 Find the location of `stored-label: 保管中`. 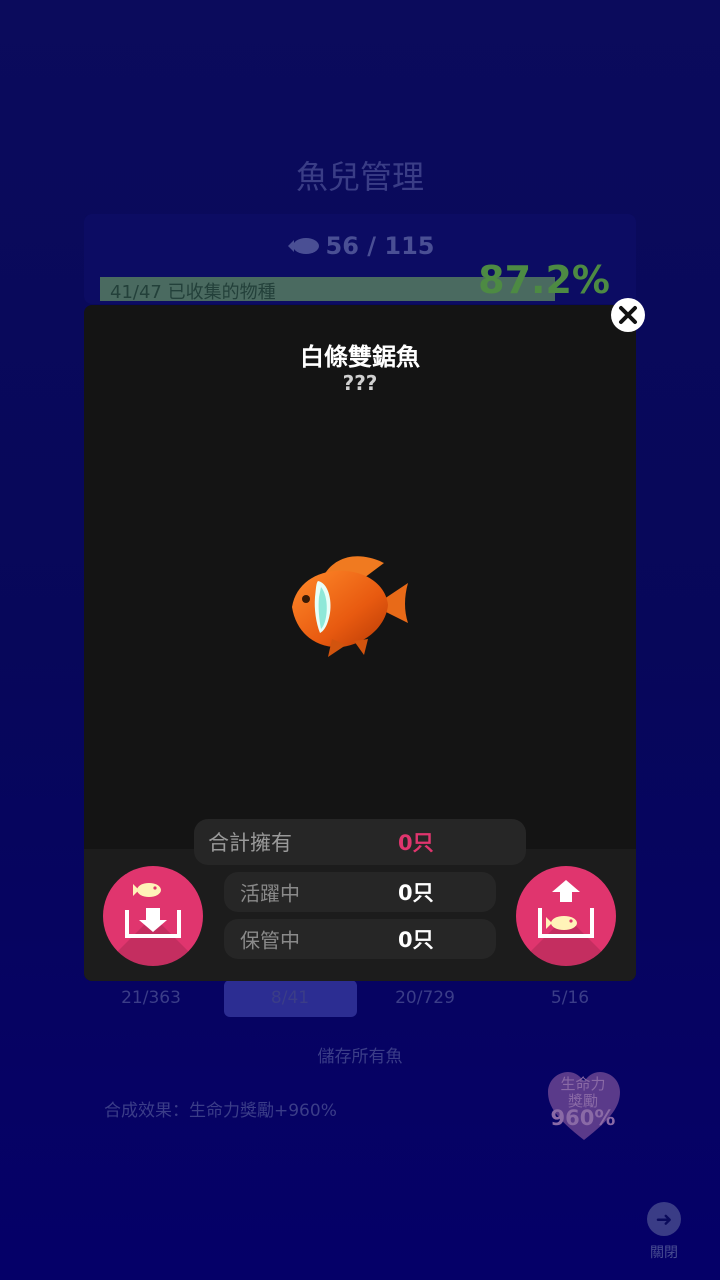

stored-label: 保管中 is located at coordinates (270, 940).